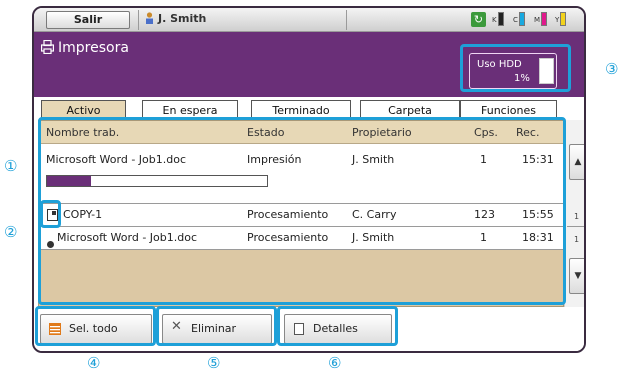 The height and width of the screenshot is (376, 625). I want to click on toner-level-m: M, so click(541, 19).